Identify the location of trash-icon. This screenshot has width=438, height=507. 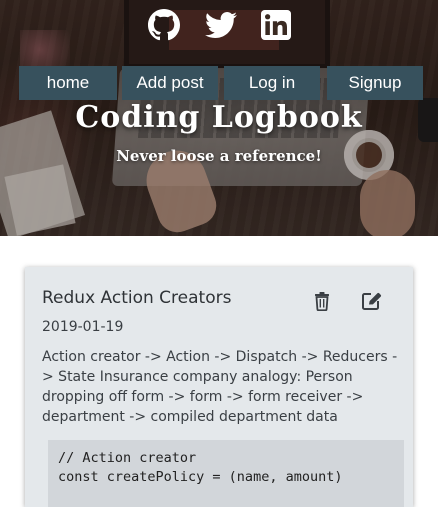
(322, 301).